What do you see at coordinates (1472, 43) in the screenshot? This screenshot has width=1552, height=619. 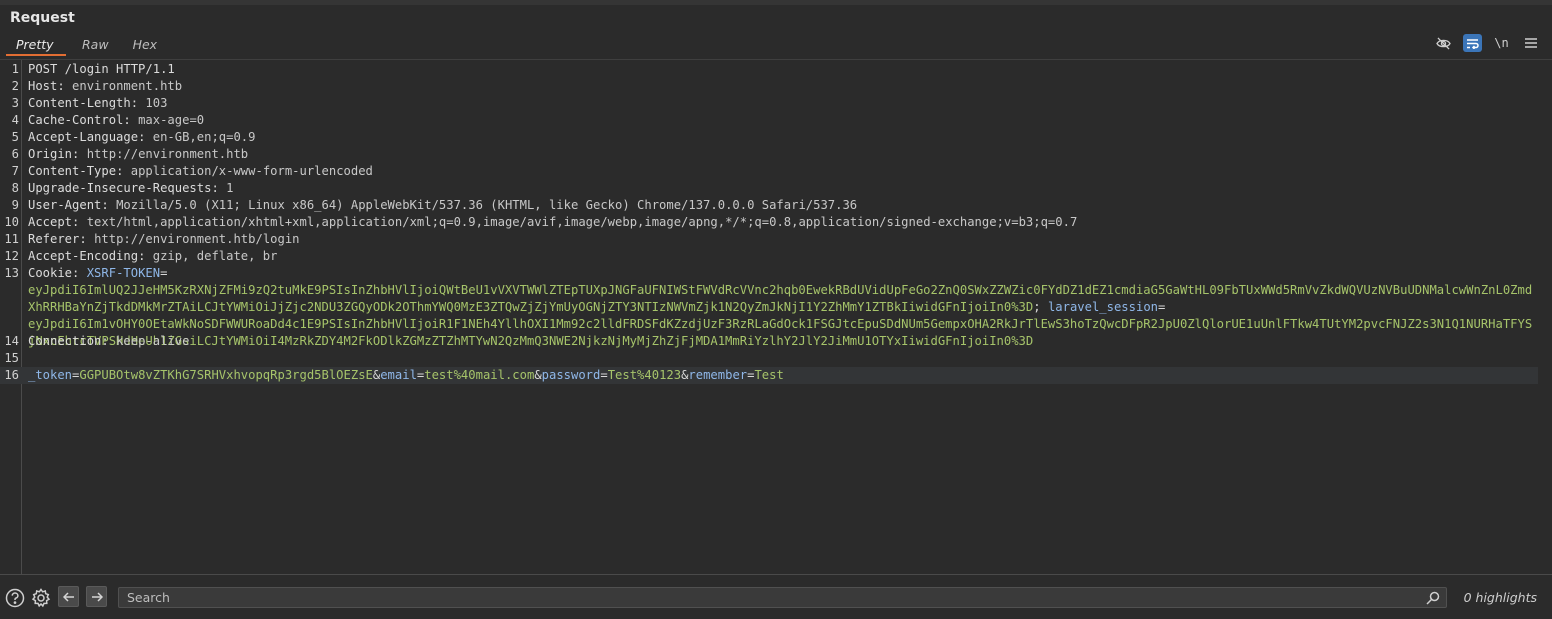 I see `word-wrap-icon` at bounding box center [1472, 43].